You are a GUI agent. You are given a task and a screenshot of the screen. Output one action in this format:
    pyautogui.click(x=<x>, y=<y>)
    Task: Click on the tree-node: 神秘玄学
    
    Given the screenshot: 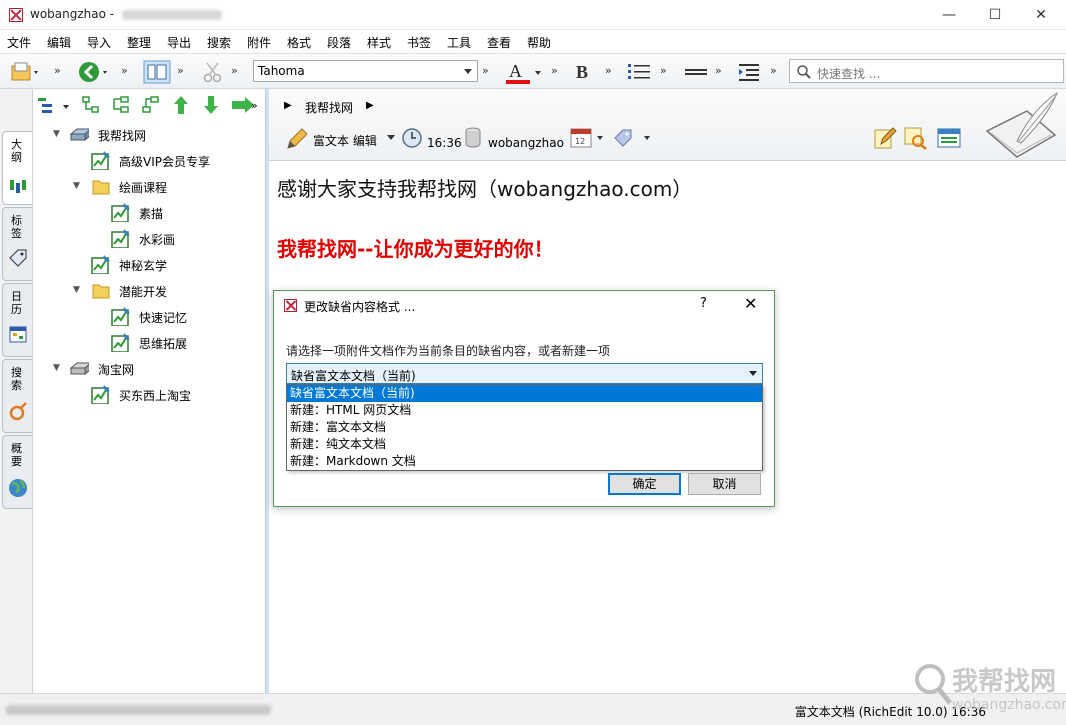 What is the action you would take?
    pyautogui.click(x=149, y=264)
    